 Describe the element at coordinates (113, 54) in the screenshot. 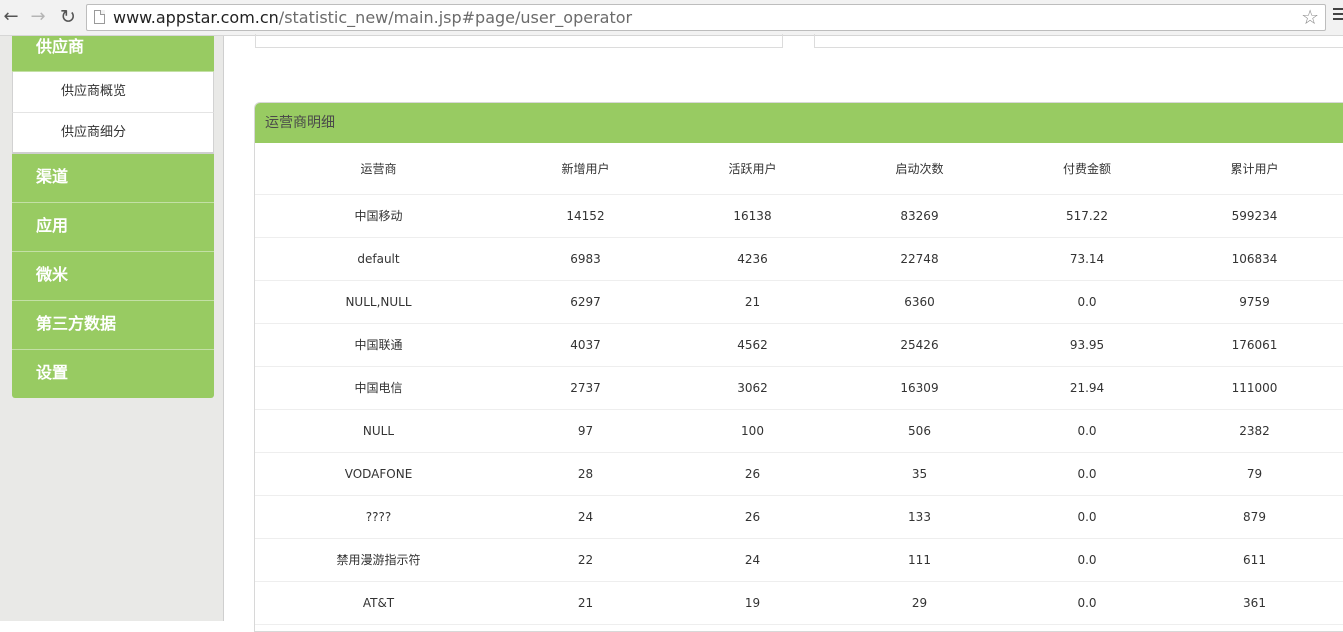

I see `sidebar-section-supplier: 供应商` at that location.